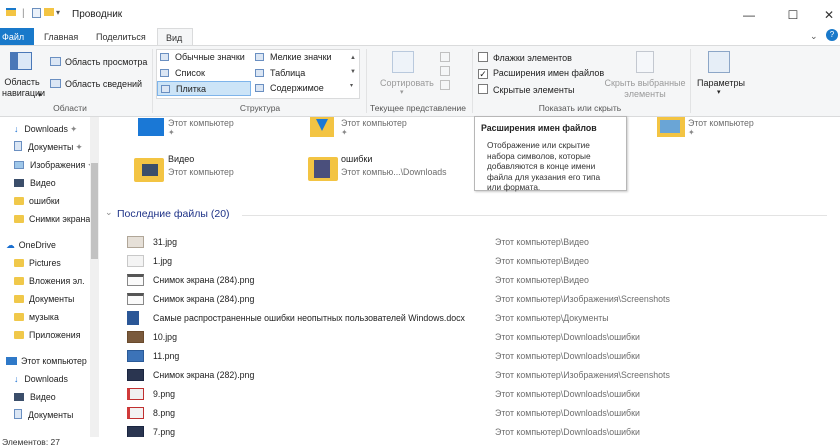 The width and height of the screenshot is (840, 448). Describe the element at coordinates (182, 73) in the screenshot. I see `layout-list: Список` at that location.